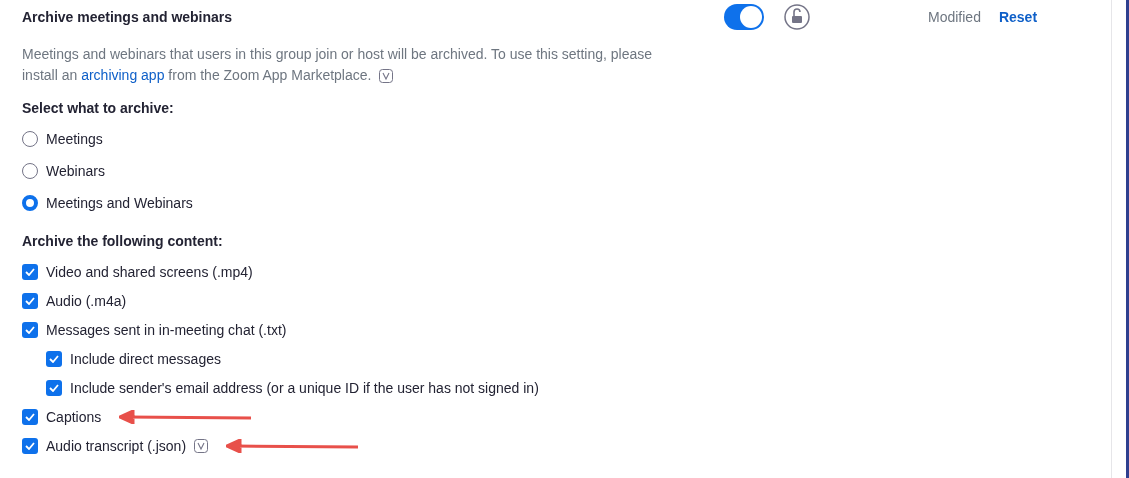 The image size is (1129, 478). I want to click on checkbox-label: Include direct messages, so click(145, 359).